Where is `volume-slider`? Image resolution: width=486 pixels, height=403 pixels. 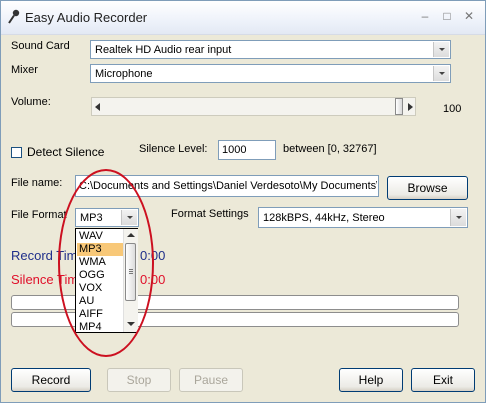 volume-slider is located at coordinates (253, 106).